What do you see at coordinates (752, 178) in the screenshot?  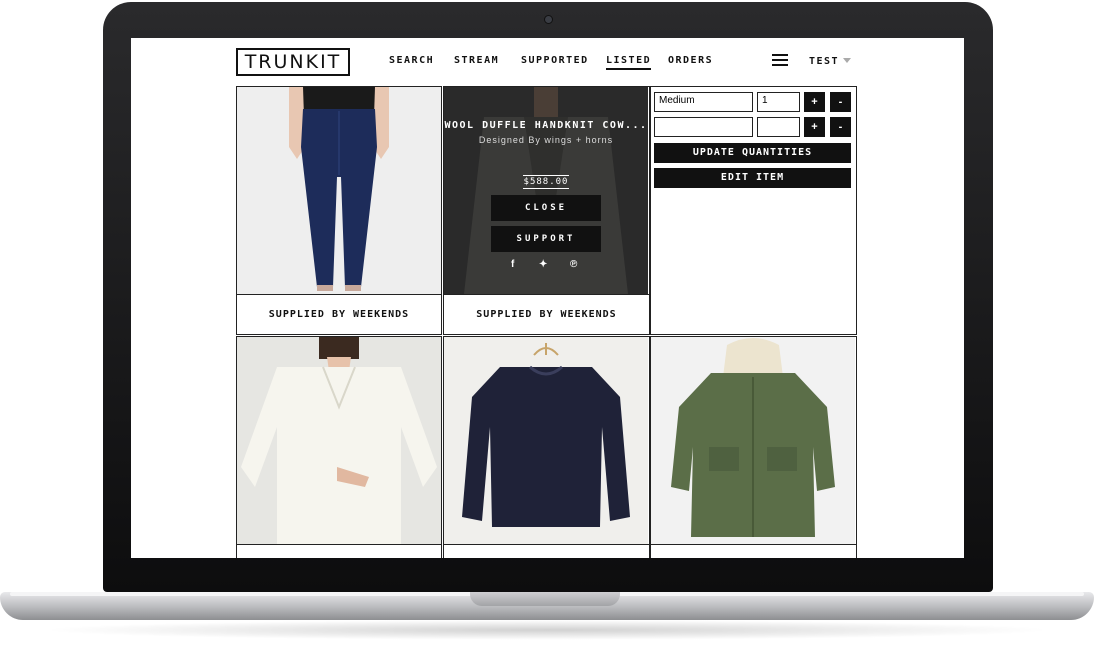 I see `edit-item-button: EDIT ITEM` at bounding box center [752, 178].